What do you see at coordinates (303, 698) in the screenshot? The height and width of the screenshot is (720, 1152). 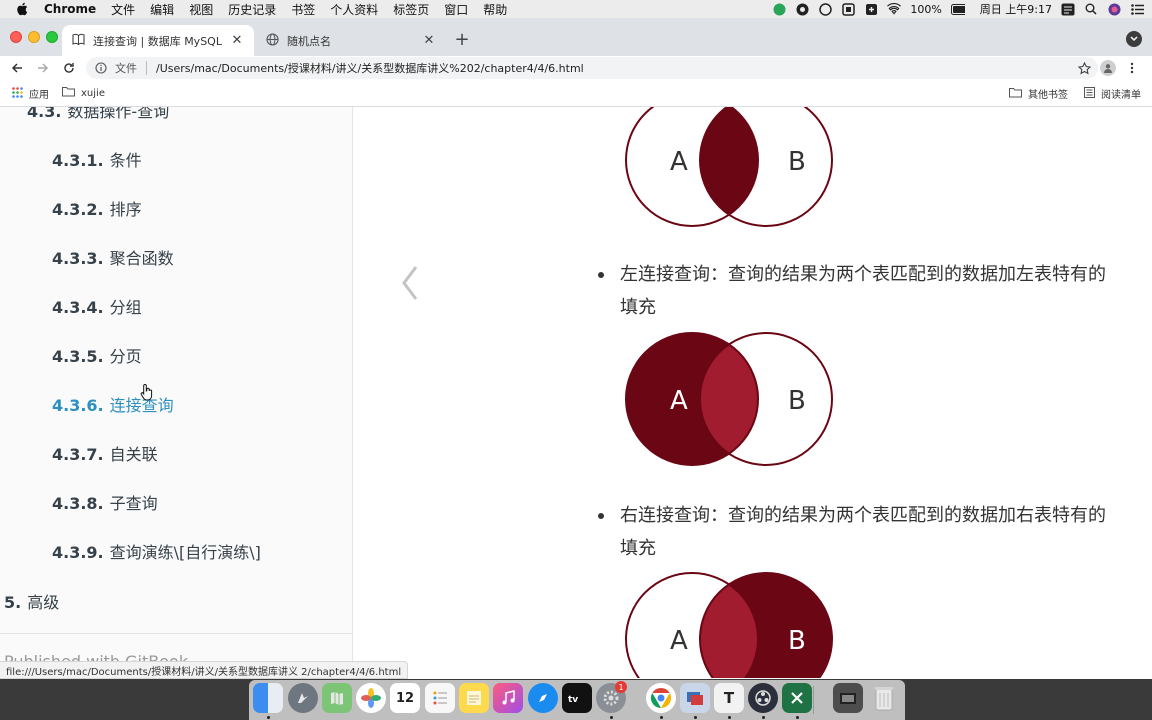 I see `launchpad-icon` at bounding box center [303, 698].